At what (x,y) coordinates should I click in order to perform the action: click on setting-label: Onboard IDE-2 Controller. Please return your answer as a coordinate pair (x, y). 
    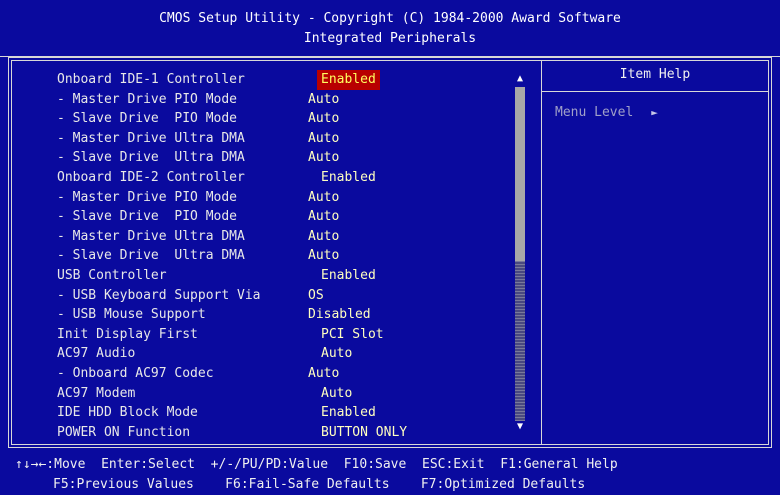
    Looking at the image, I should click on (151, 177).